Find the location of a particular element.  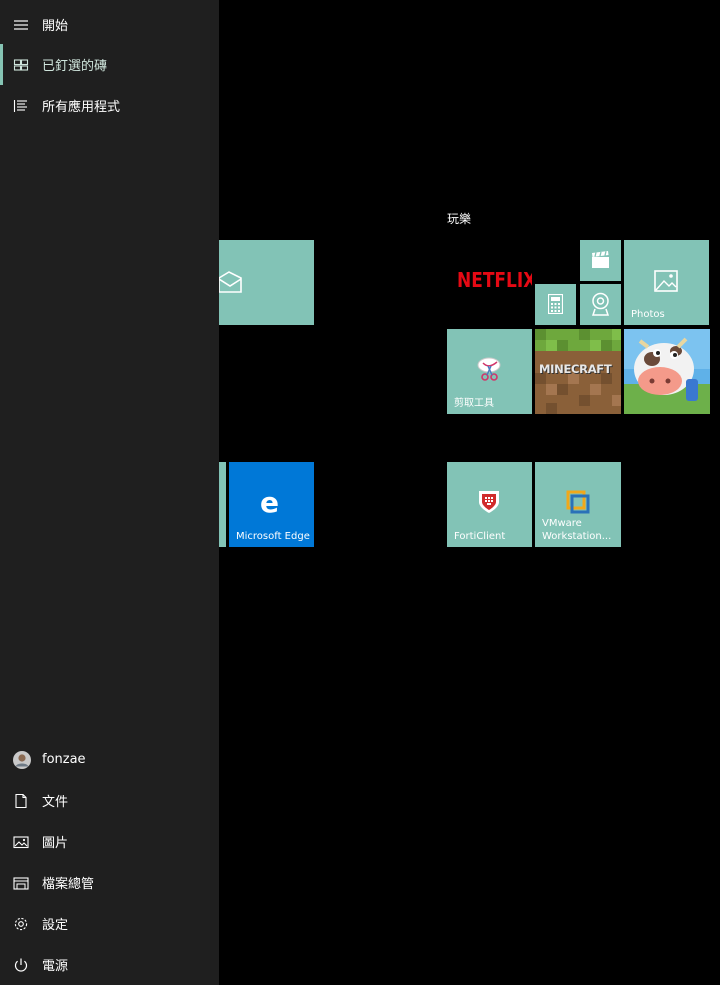

tile-snipping-tool: 剪取工具 is located at coordinates (489, 371).